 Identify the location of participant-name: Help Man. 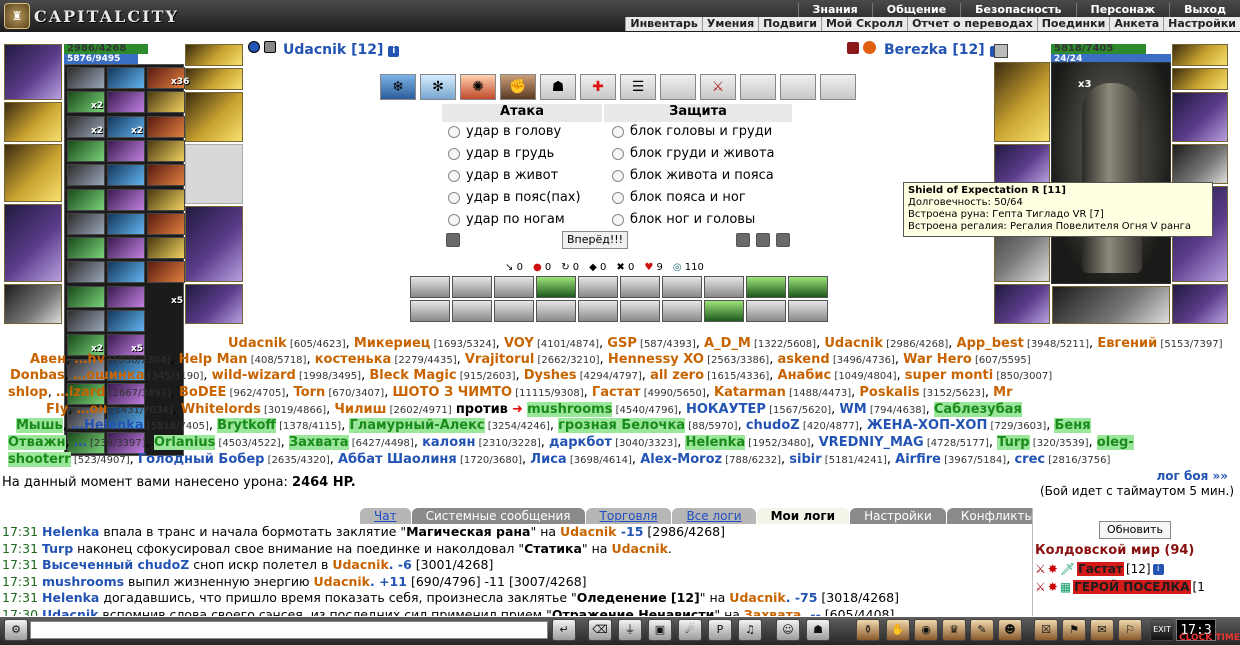
(213, 359).